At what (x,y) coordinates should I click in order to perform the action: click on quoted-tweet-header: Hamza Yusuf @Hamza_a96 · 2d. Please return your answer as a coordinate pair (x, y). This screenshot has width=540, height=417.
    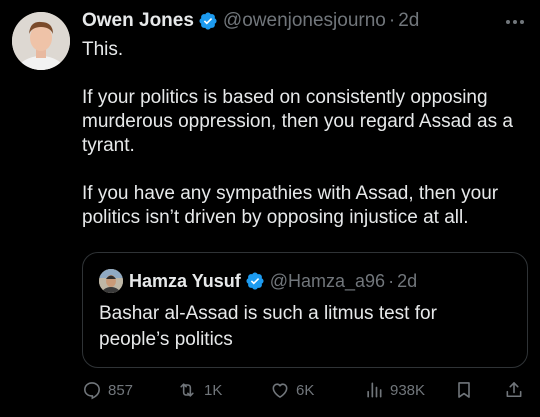
    Looking at the image, I should click on (258, 281).